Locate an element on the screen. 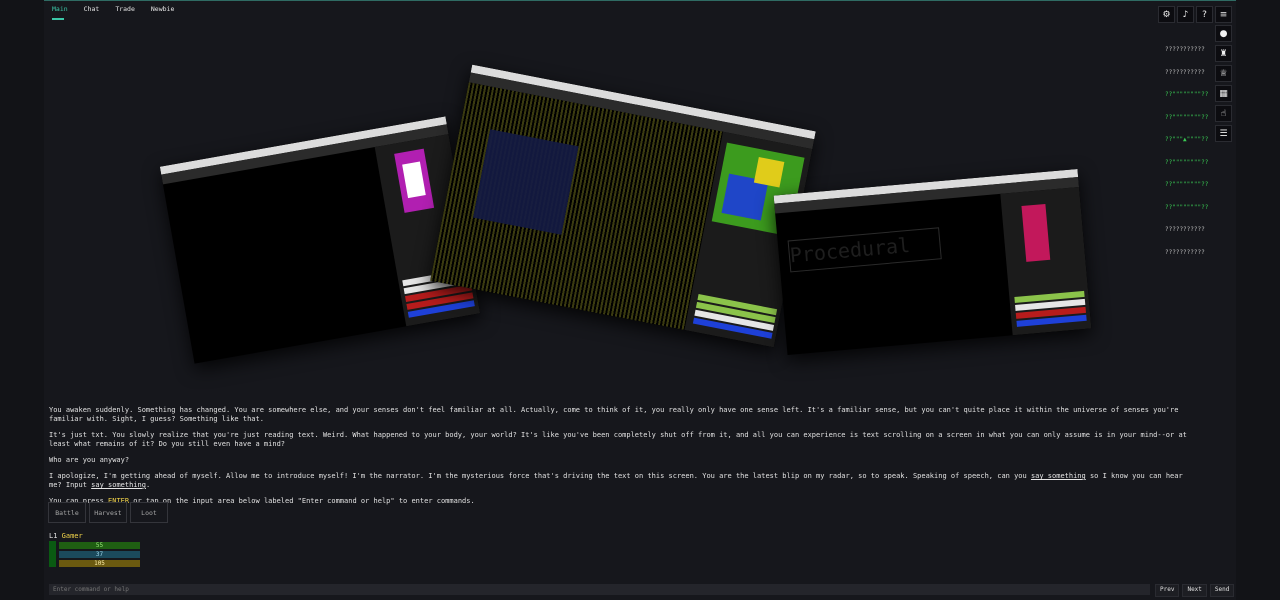 The width and height of the screenshot is (1280, 600). command-input is located at coordinates (599, 589).